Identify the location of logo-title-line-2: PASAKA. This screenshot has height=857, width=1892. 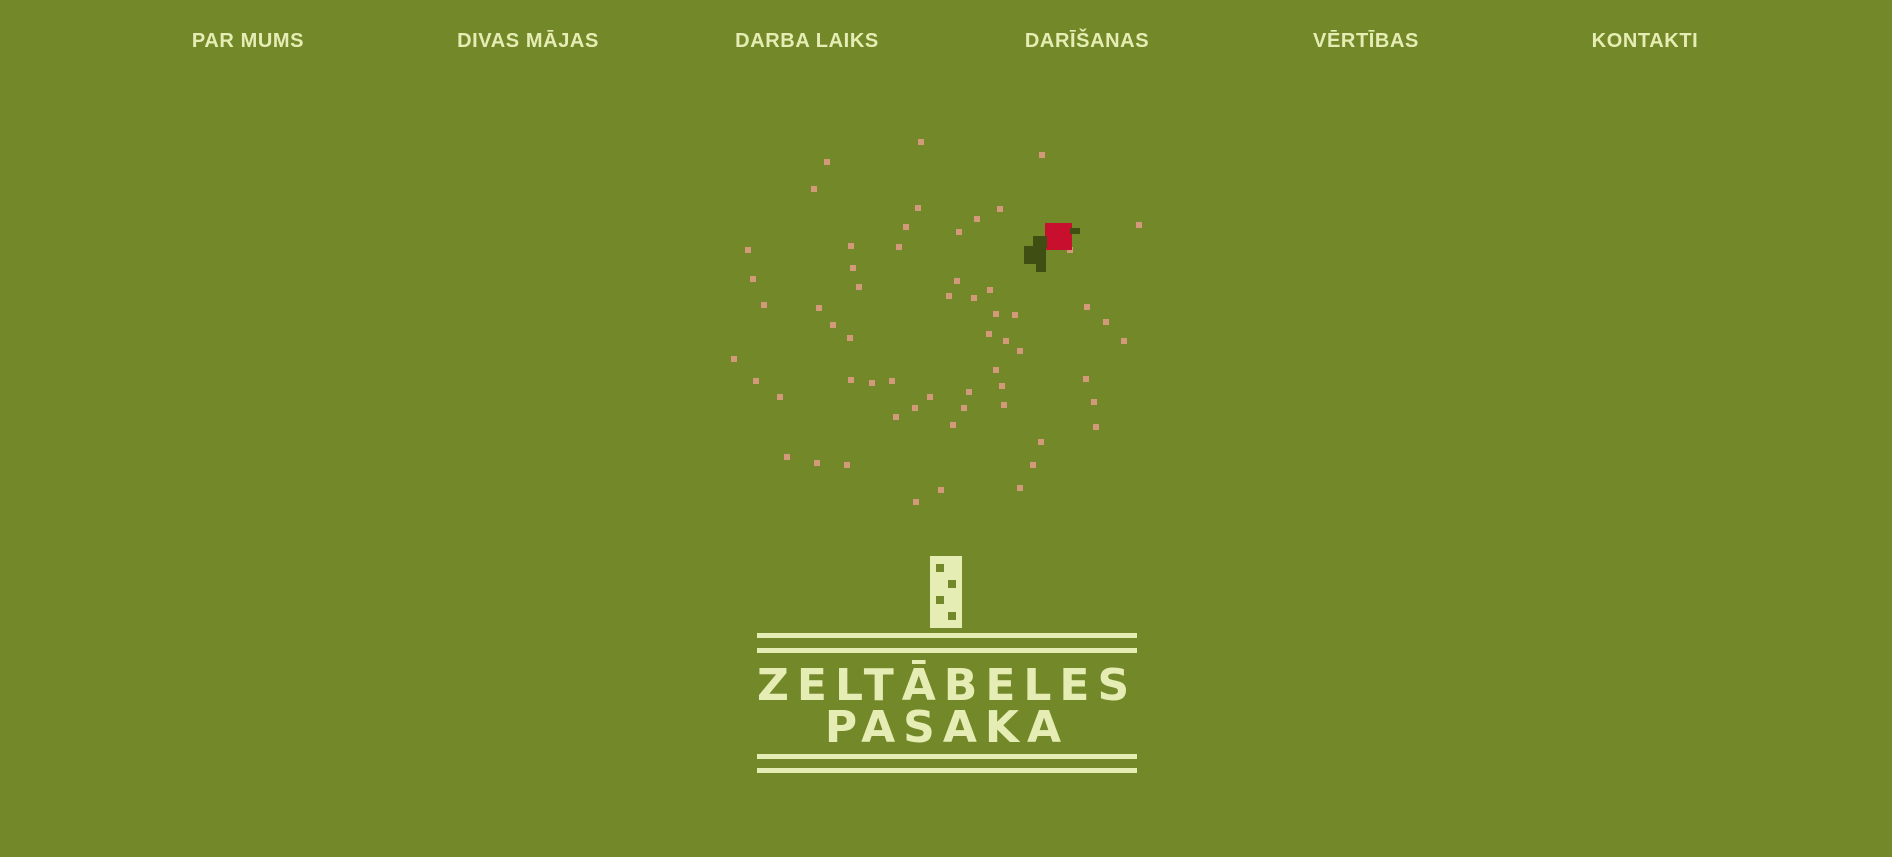
(947, 727).